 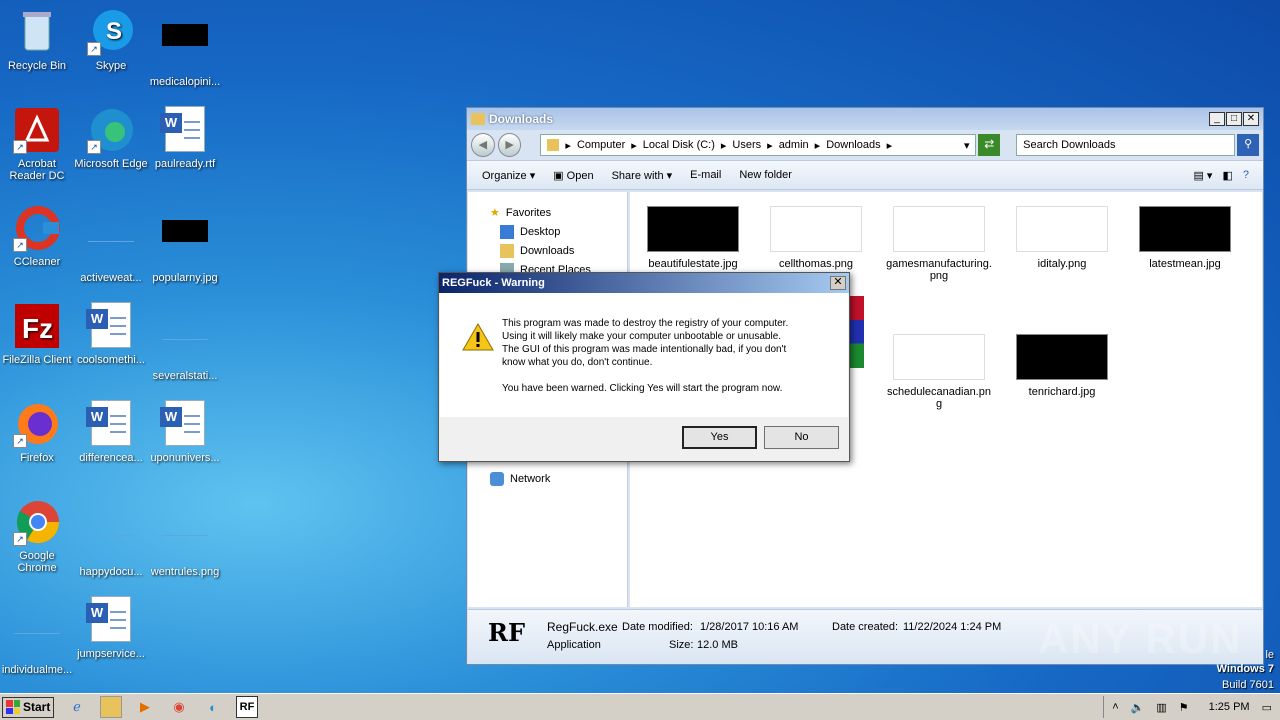 I want to click on breadcrumb-local-disk: Local Disk (C:), so click(x=679, y=145).